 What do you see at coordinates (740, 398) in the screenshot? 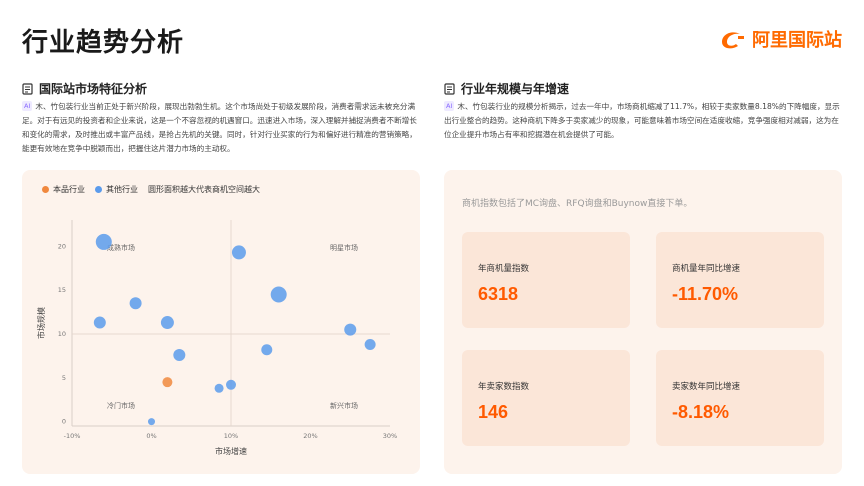
I see `stat-box-seller-growth: 卖家数年同比增速 -8.18%` at bounding box center [740, 398].